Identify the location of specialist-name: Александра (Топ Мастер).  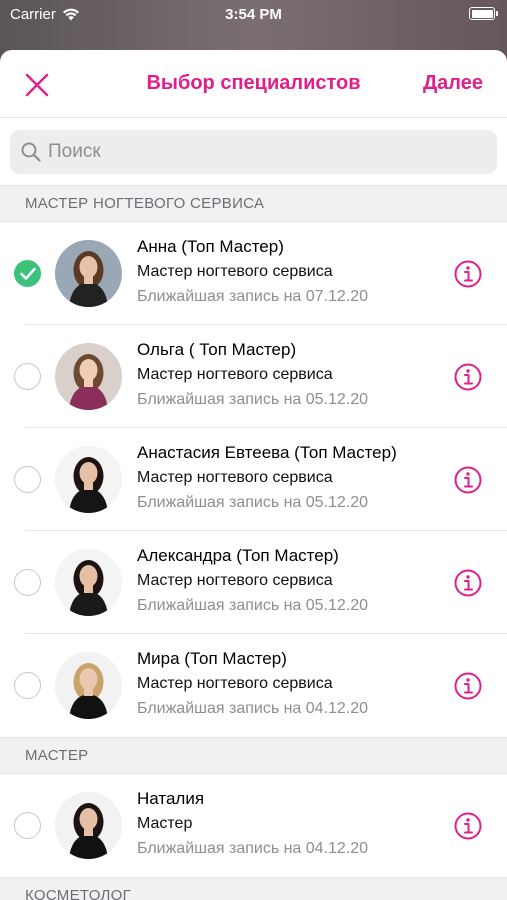
(238, 555).